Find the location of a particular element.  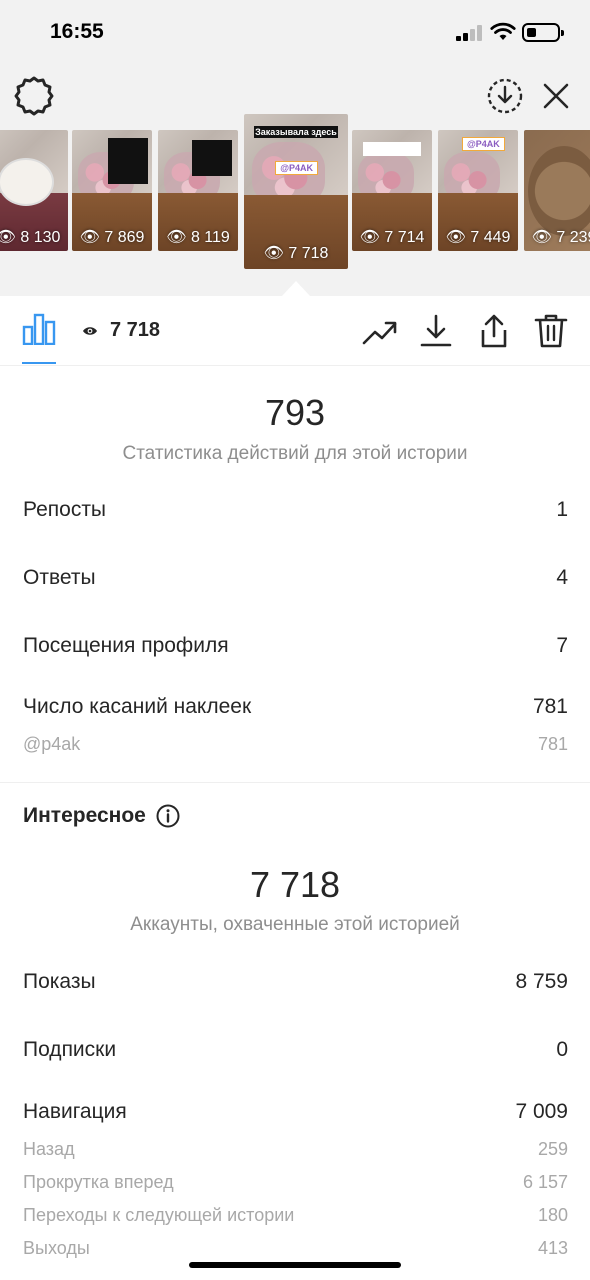

stat-label: Показы is located at coordinates (59, 981).